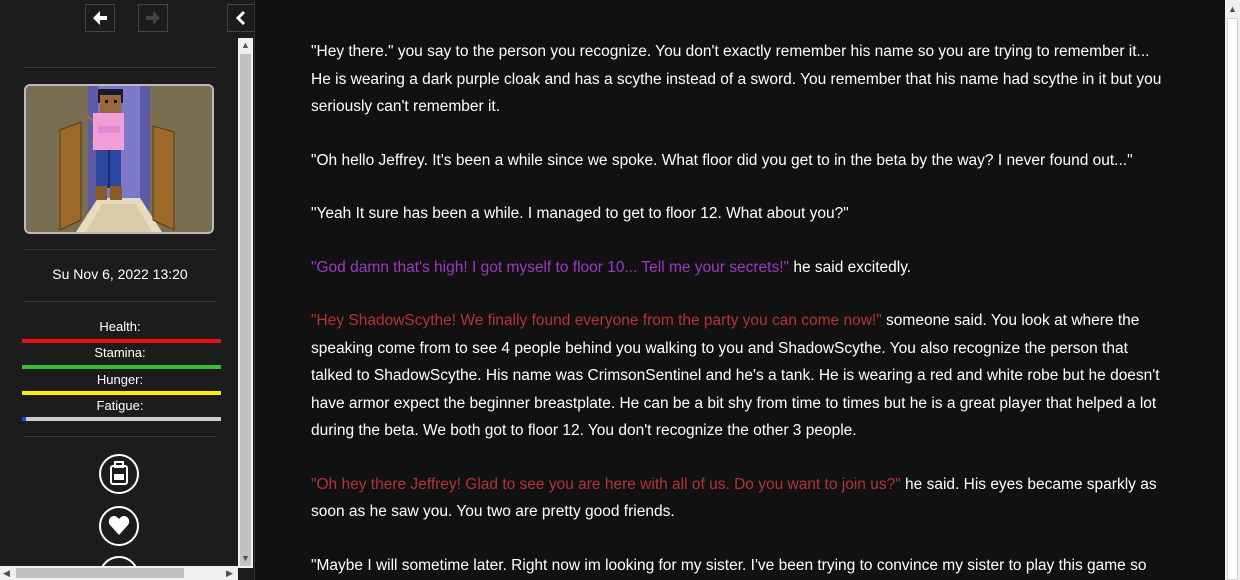 This screenshot has width=1240, height=580. I want to click on scroll-right-icon: ▶, so click(229, 573).